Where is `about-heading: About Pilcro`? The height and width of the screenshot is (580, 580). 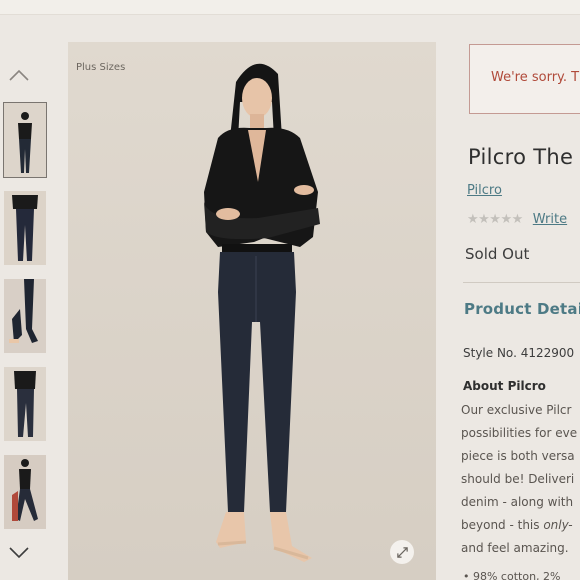 about-heading: About Pilcro is located at coordinates (504, 386).